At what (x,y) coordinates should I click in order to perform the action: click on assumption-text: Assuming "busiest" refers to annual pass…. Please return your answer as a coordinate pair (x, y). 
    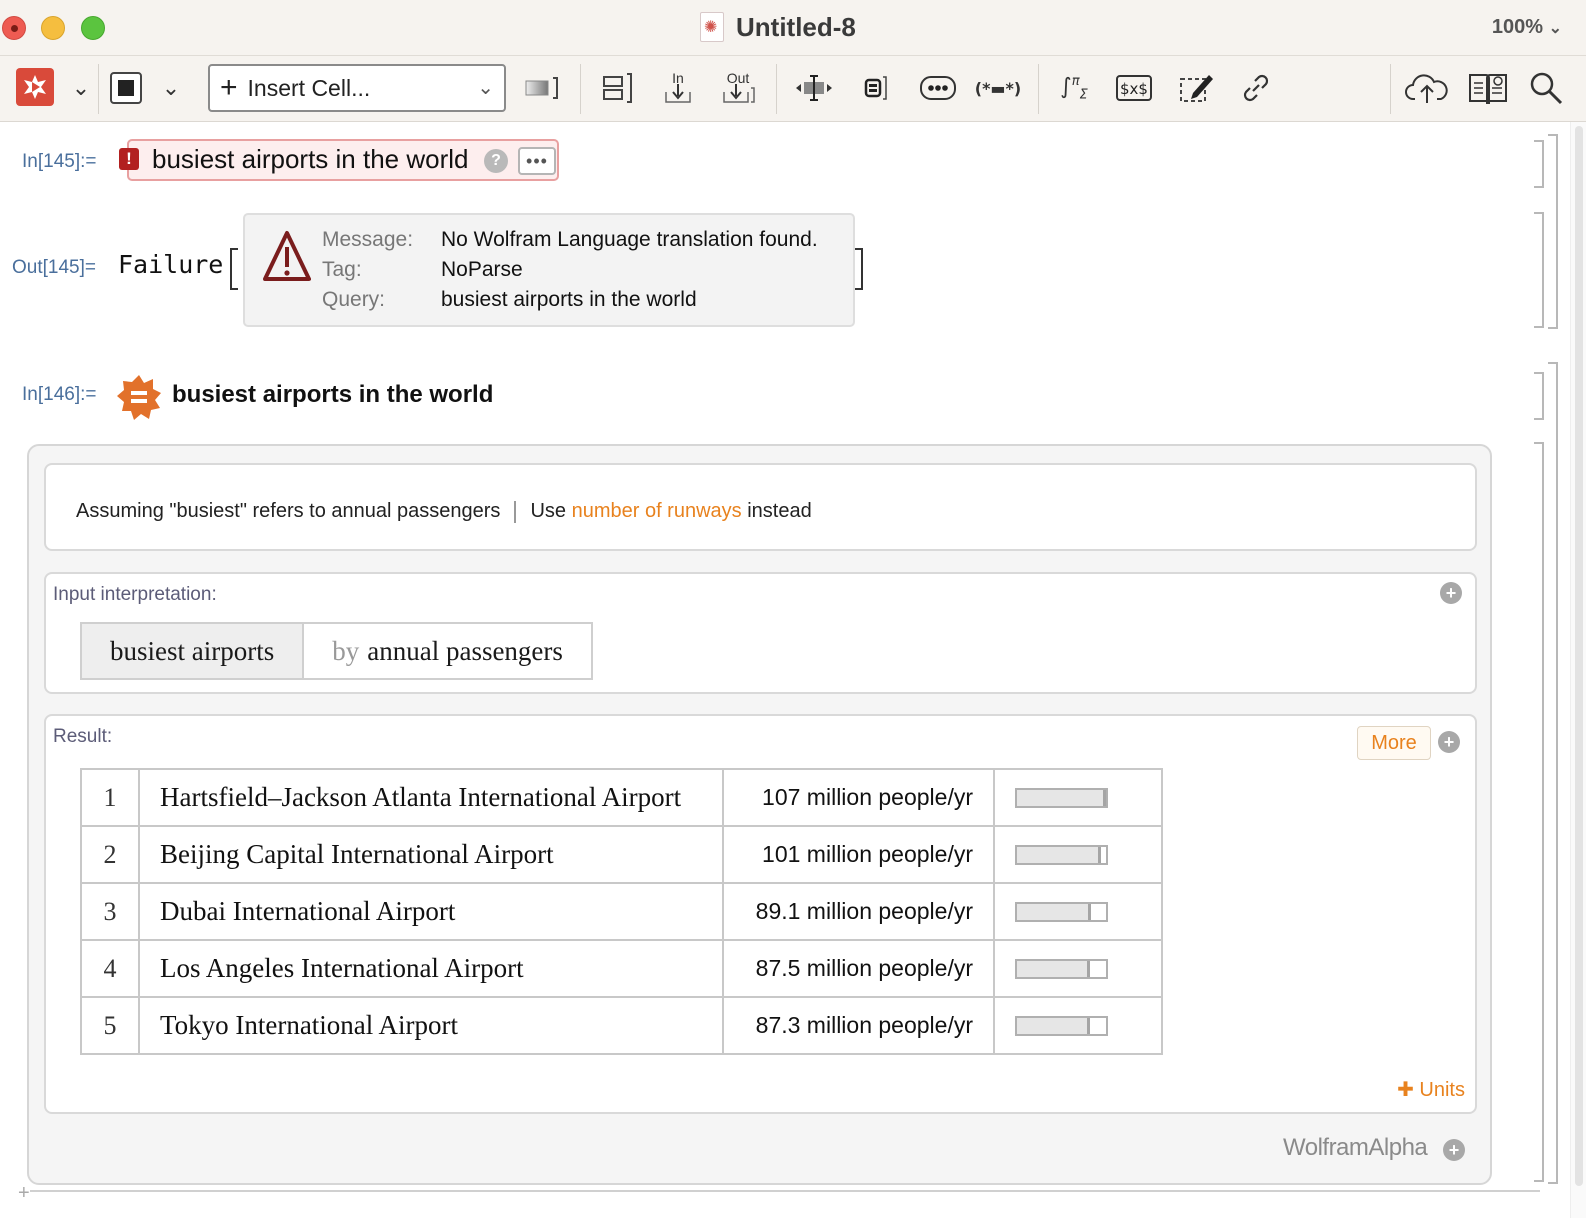
    Looking at the image, I should click on (288, 511).